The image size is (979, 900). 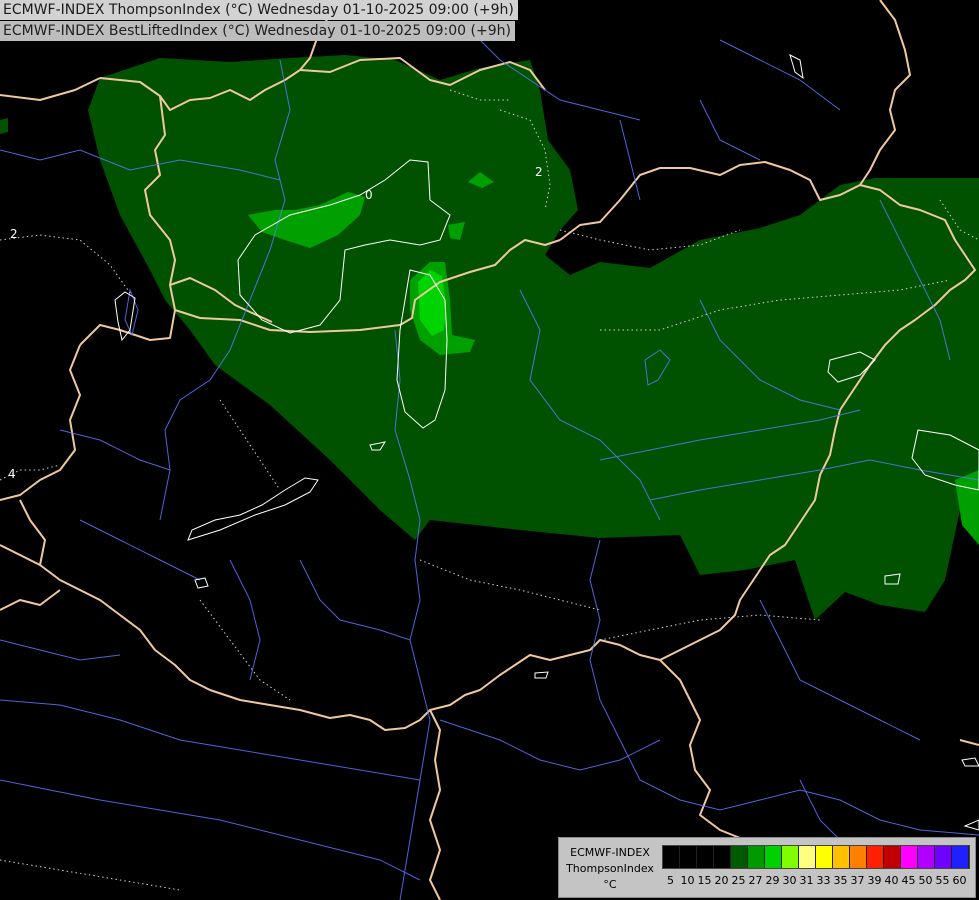 What do you see at coordinates (874, 880) in the screenshot?
I see `legend-tick-label: 39` at bounding box center [874, 880].